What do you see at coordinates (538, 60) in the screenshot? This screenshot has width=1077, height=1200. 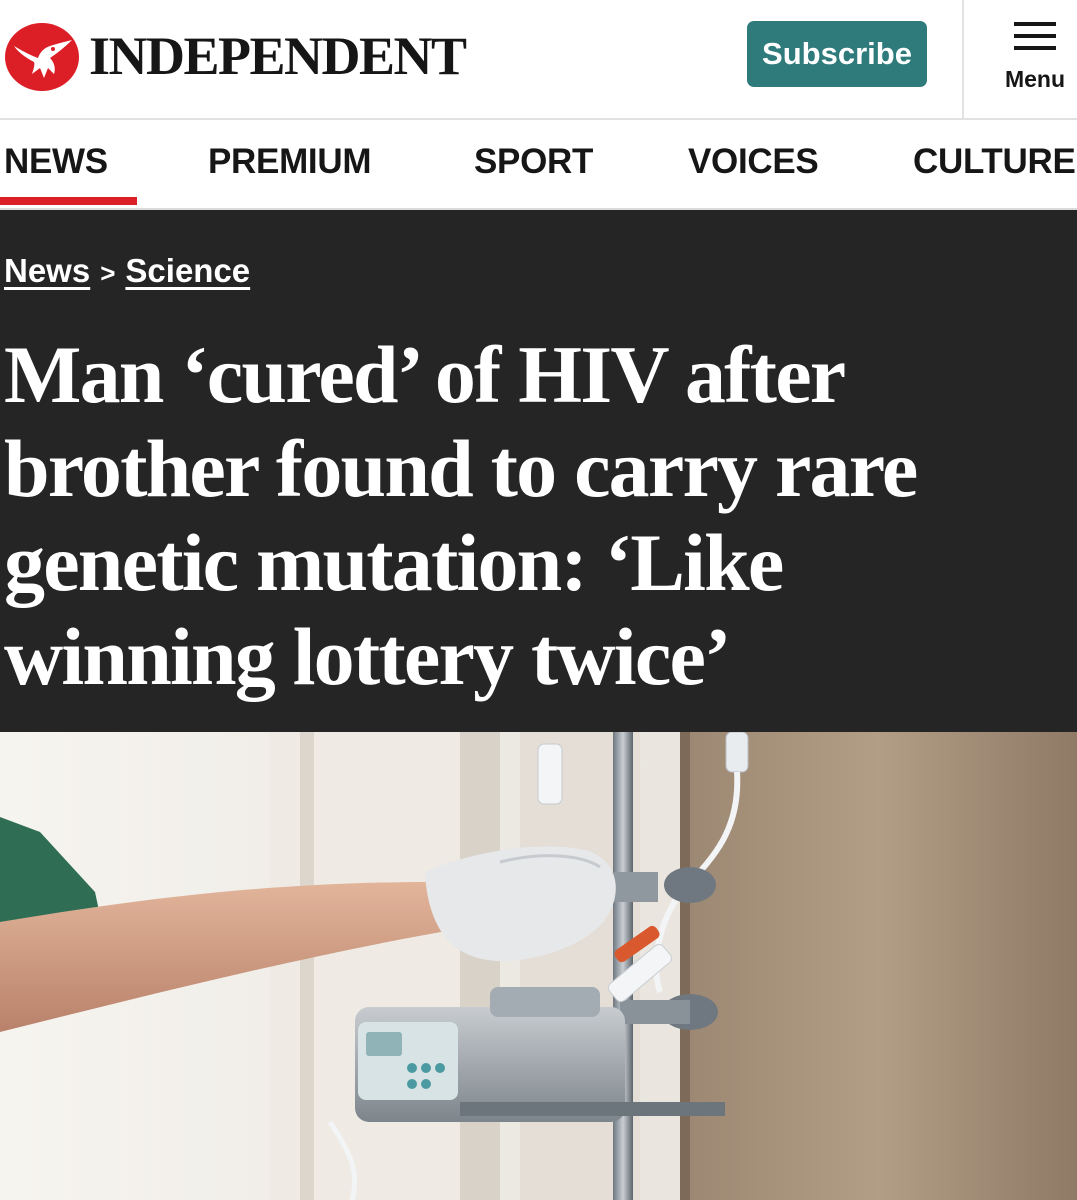 I see `site-header: INDEPENDENT Subscribe Menu` at bounding box center [538, 60].